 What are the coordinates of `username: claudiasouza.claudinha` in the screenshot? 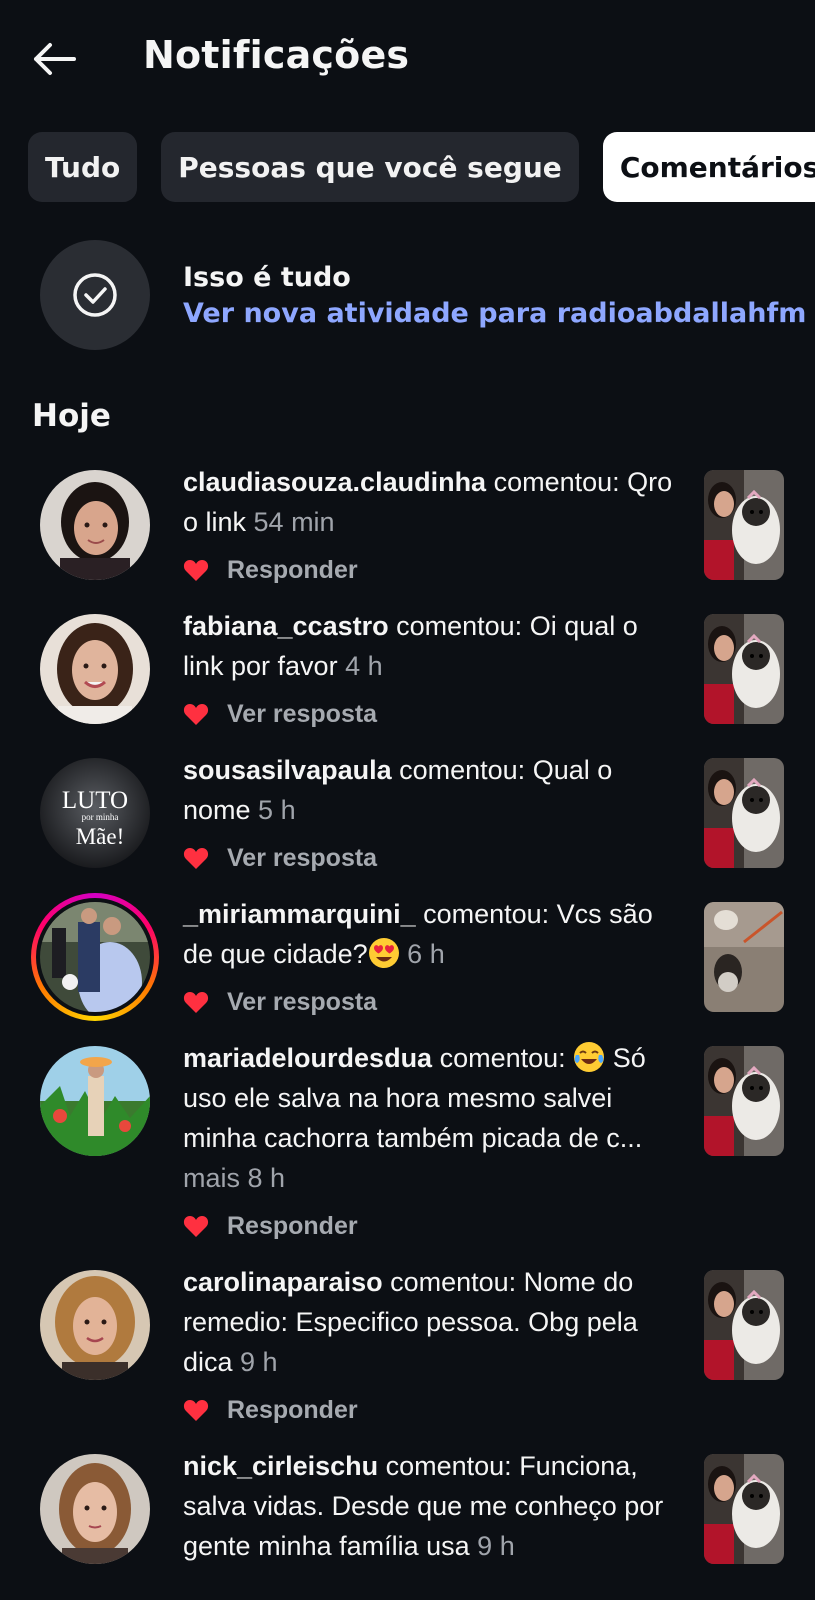 It's located at (334, 482).